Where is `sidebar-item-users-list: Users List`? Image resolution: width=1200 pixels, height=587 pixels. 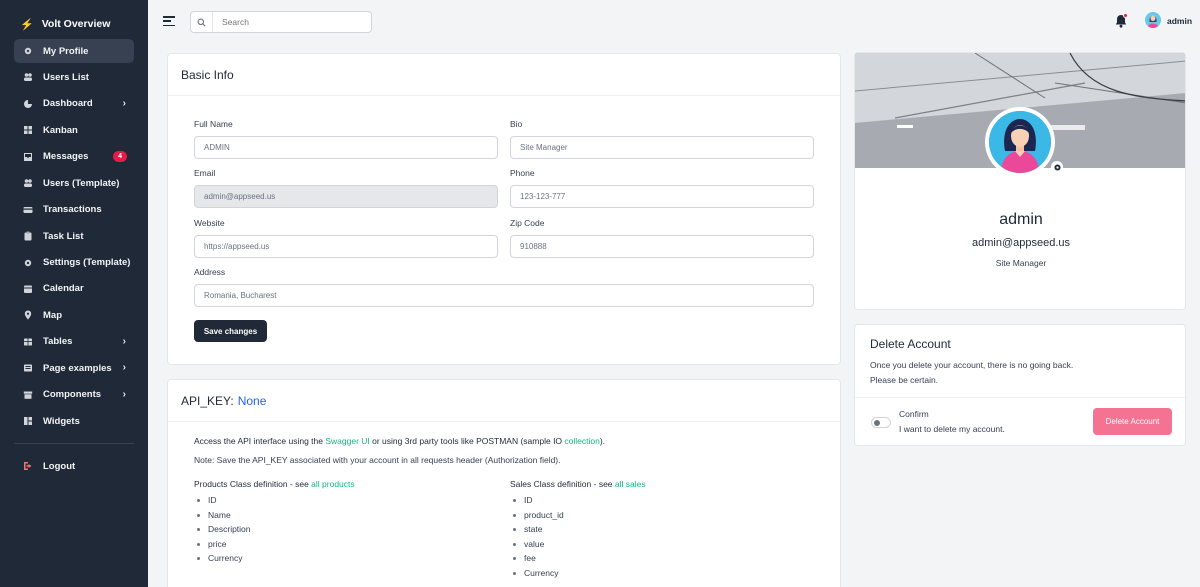 sidebar-item-users-list: Users List is located at coordinates (74, 77).